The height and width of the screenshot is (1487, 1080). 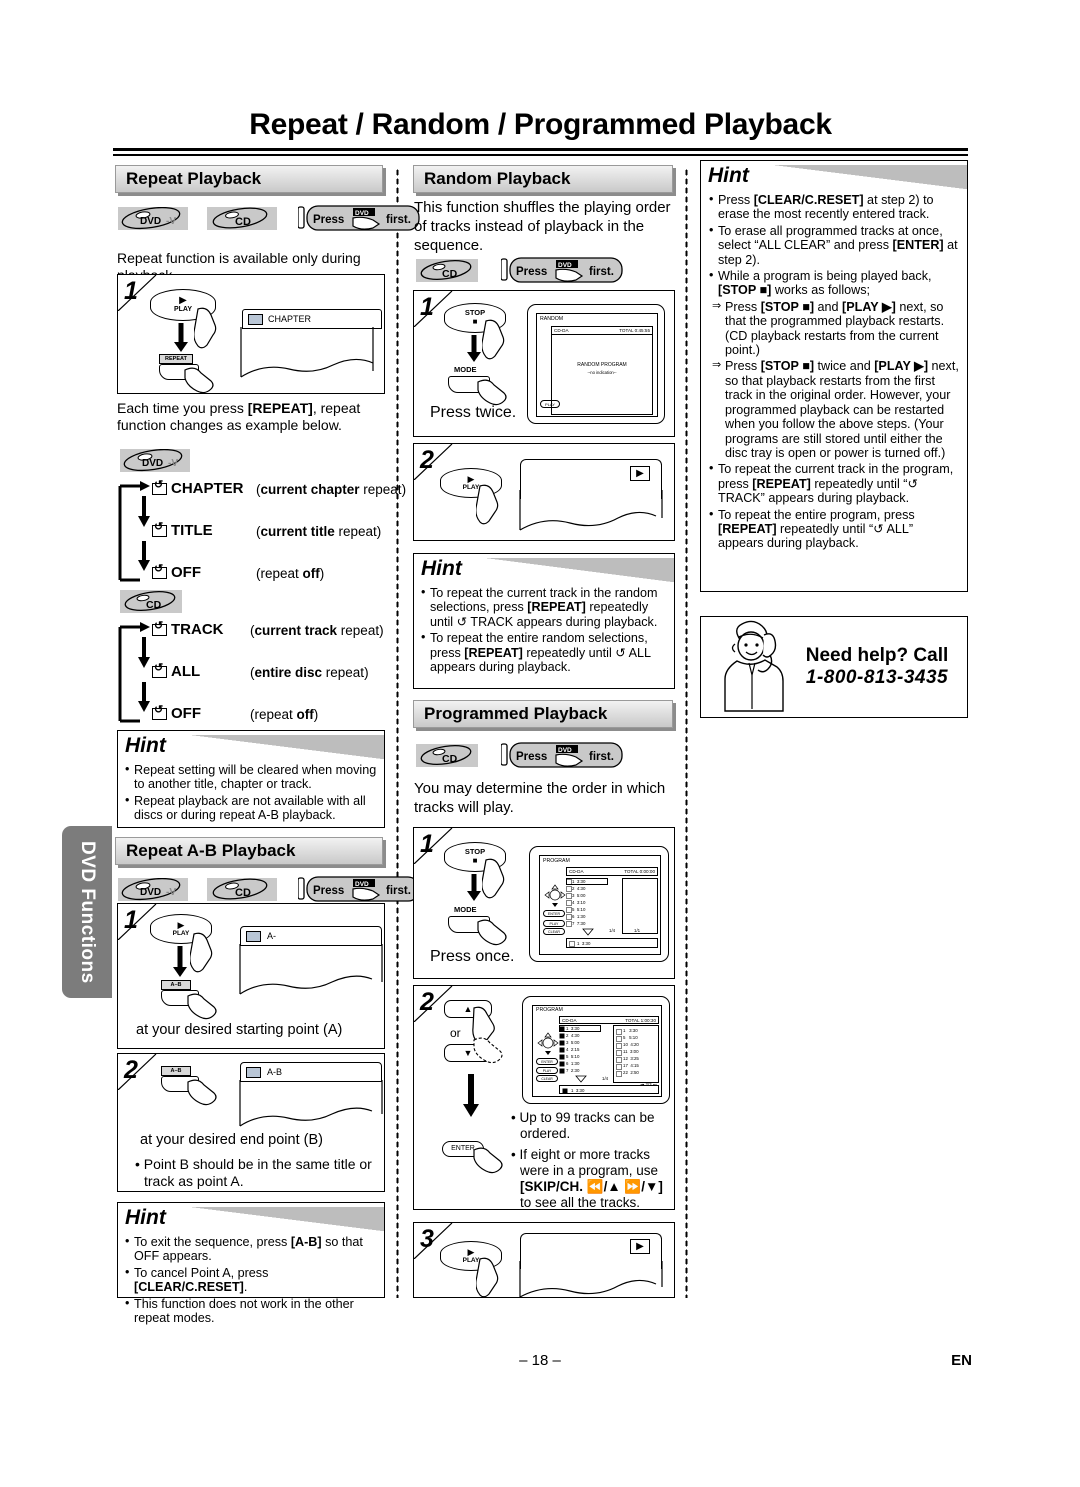 What do you see at coordinates (572, 944) in the screenshot?
I see `track-tag-icon` at bounding box center [572, 944].